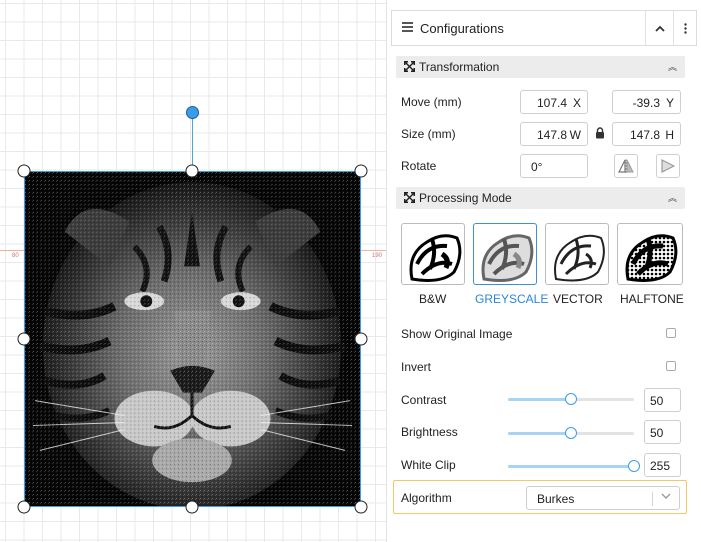 This screenshot has height=542, width=701. I want to click on mode-halftone-label: HALFTONE, so click(652, 299).